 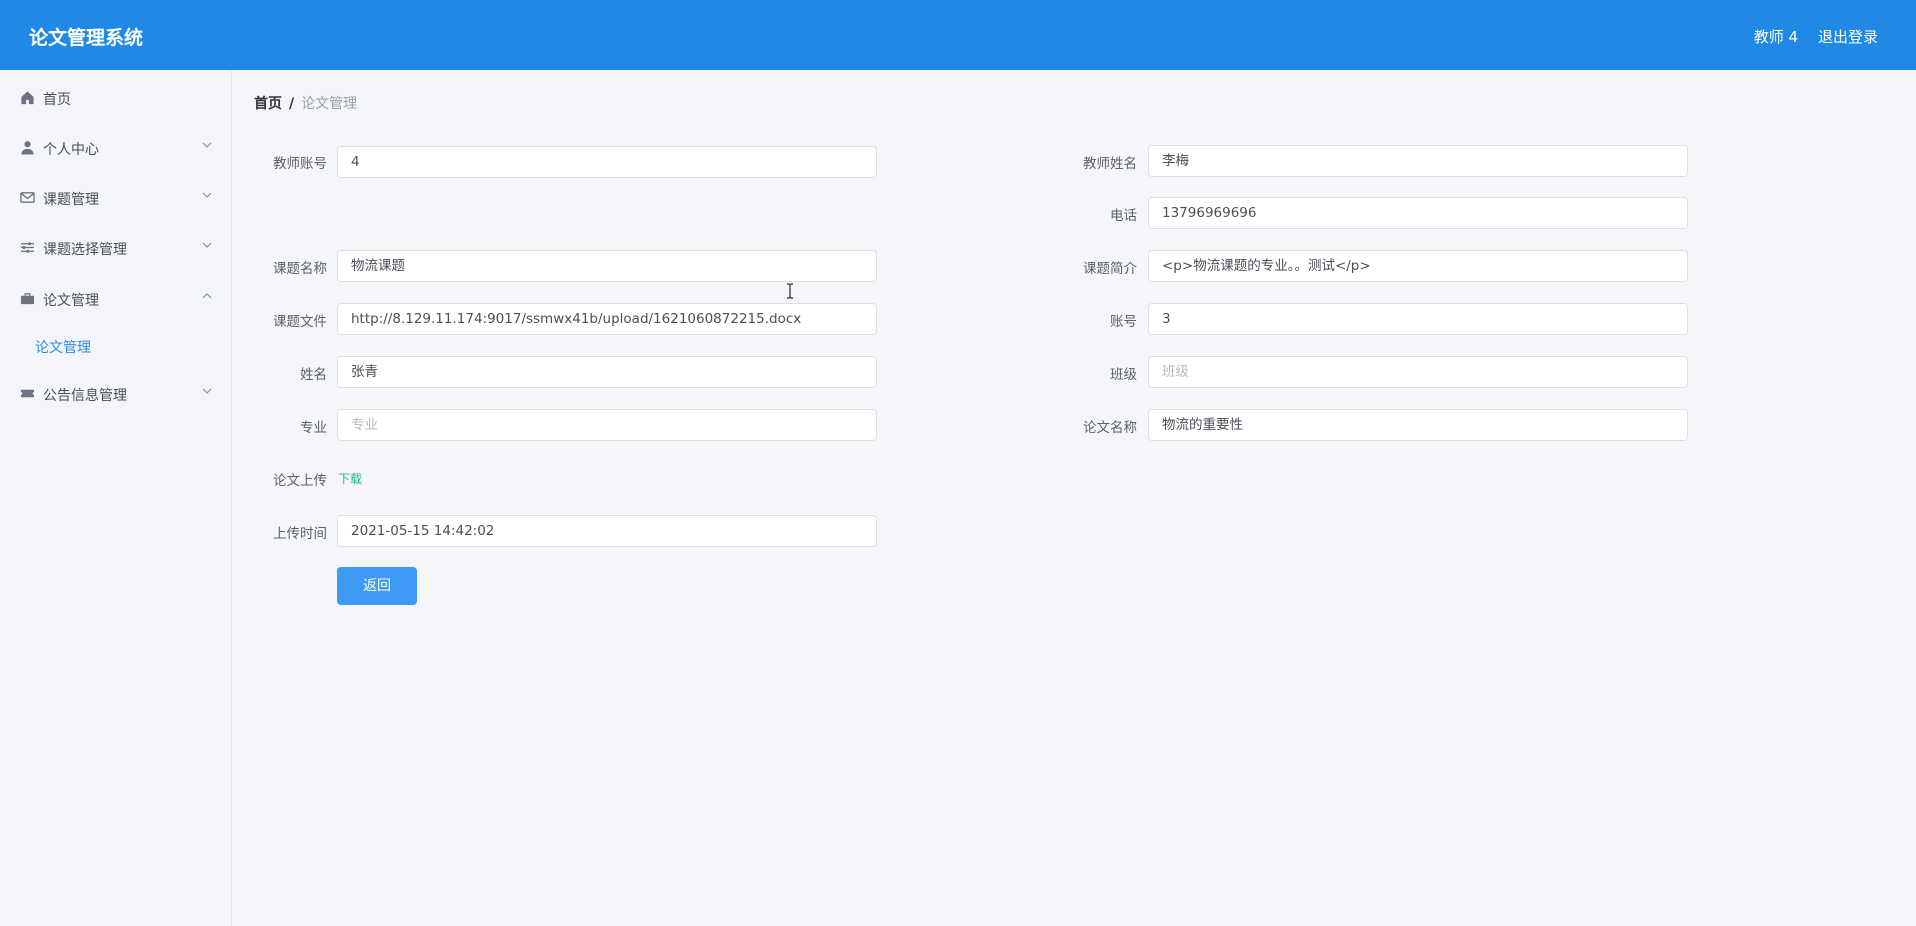 I want to click on sidebar-item-home: 首页, so click(x=116, y=98).